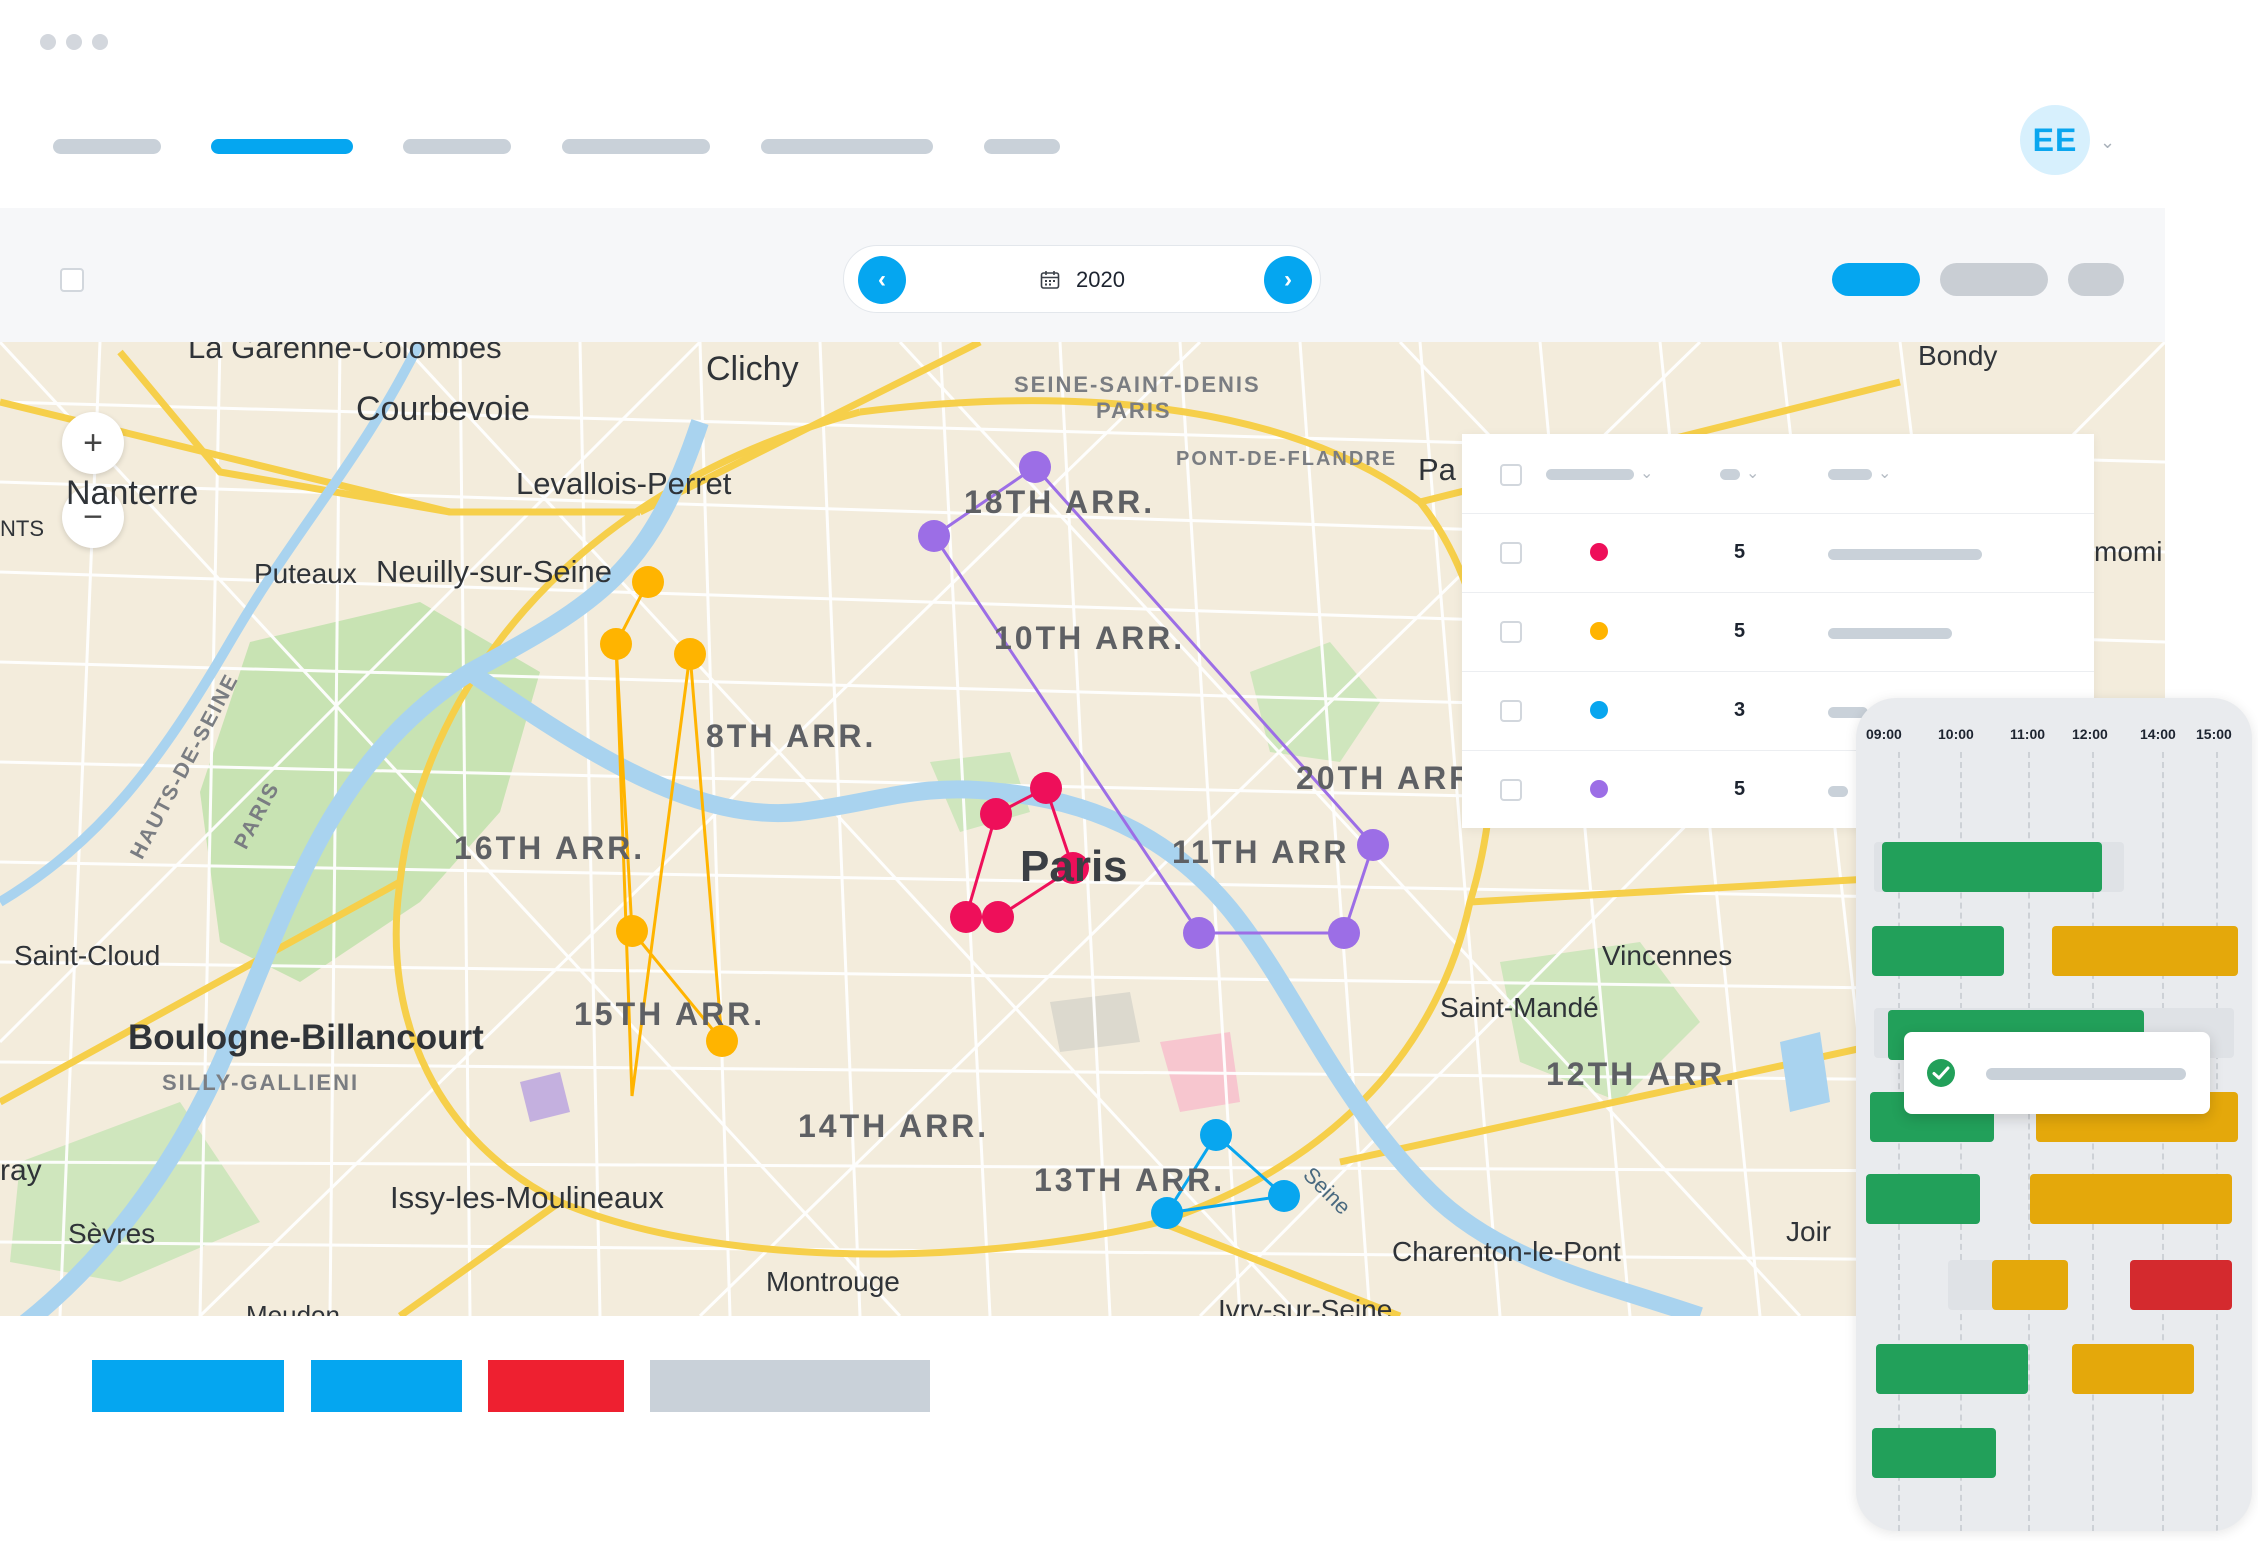 The height and width of the screenshot is (1541, 2258). I want to click on window-dot-close, so click(48, 42).